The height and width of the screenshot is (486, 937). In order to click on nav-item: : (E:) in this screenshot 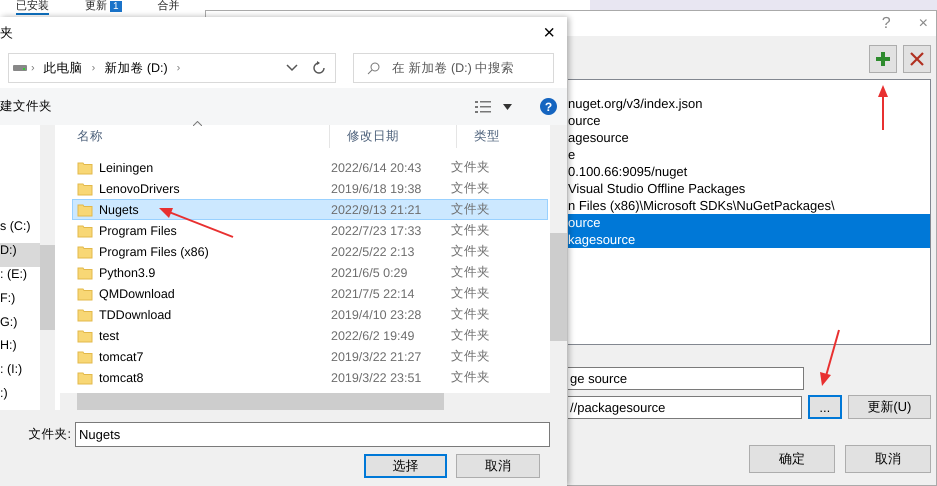, I will do `click(20, 278)`.